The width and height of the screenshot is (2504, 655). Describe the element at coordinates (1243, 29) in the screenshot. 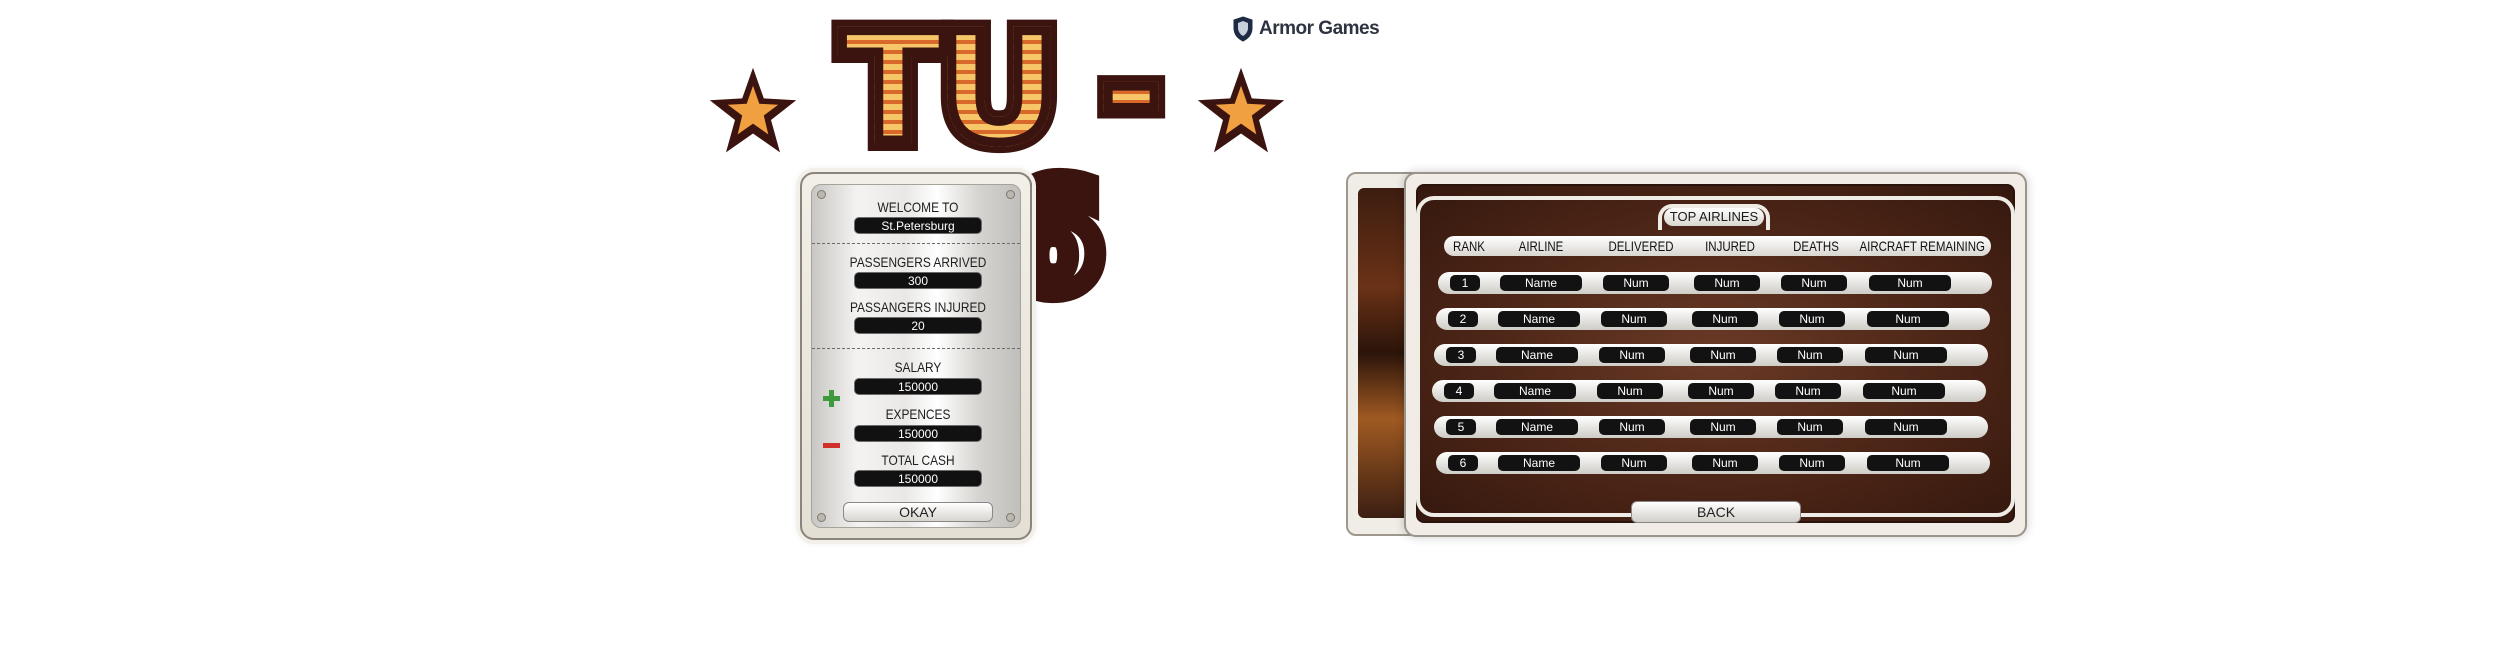

I see `shield-icon` at that location.